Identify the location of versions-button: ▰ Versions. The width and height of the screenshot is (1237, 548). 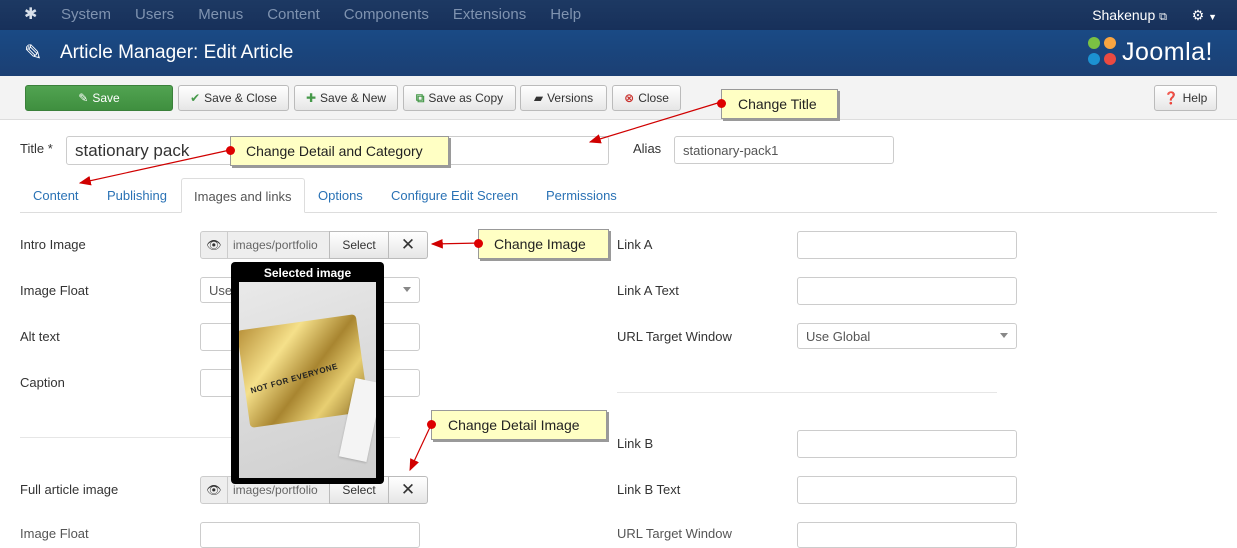
(563, 98).